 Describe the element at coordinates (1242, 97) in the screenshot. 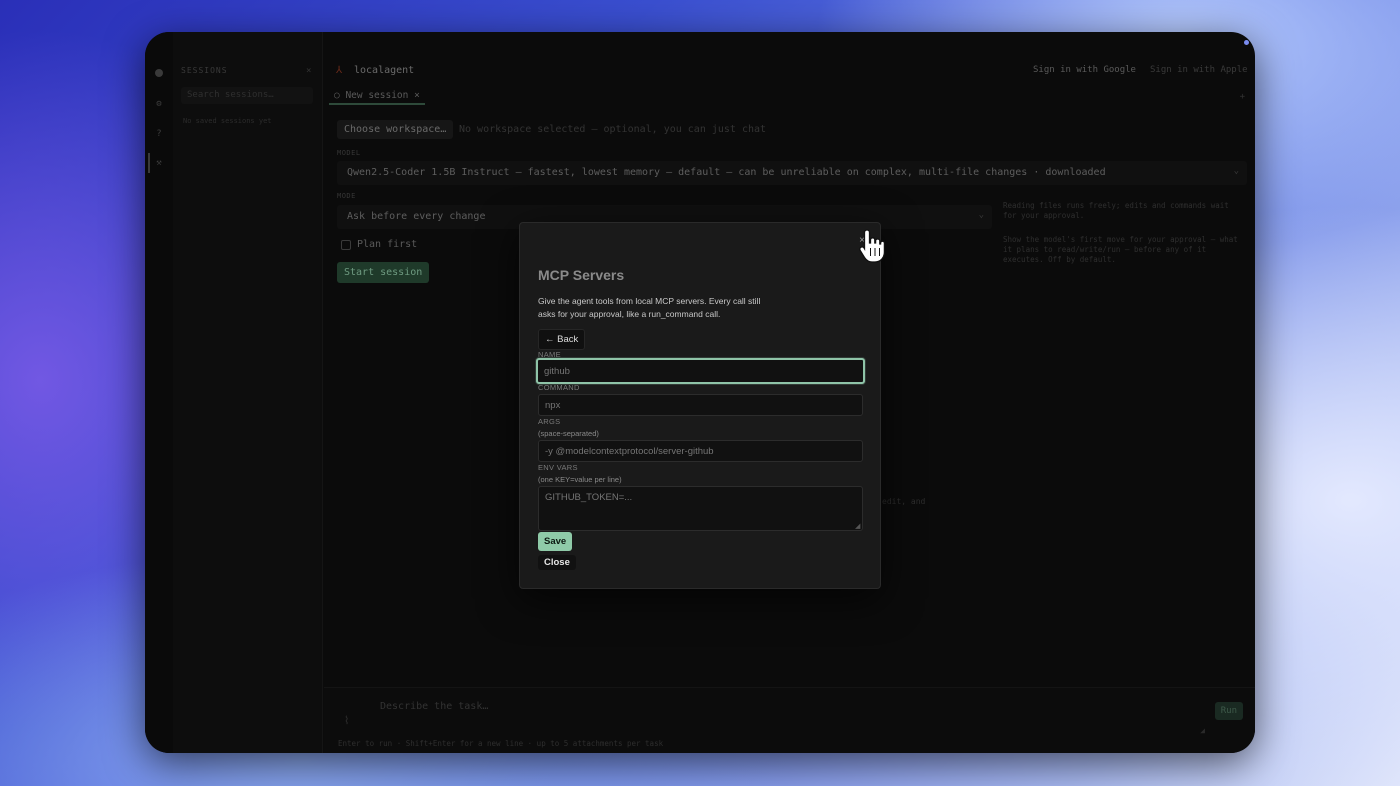

I see `new-tab-icon: +` at that location.